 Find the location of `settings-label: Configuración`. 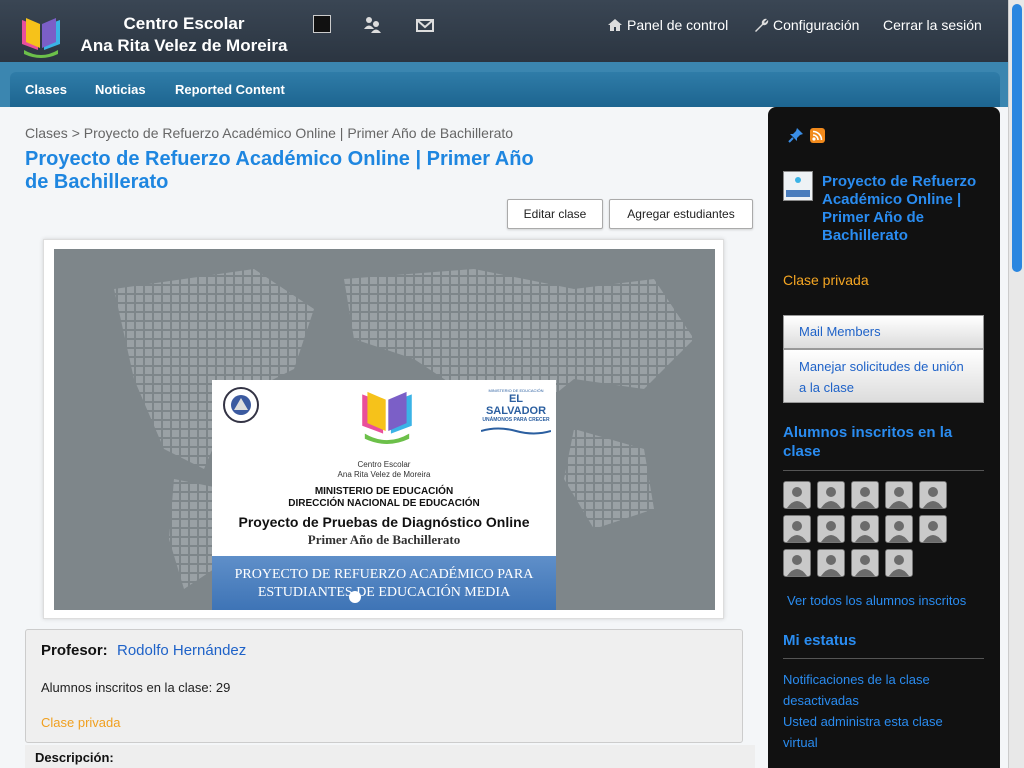

settings-label: Configuración is located at coordinates (816, 25).